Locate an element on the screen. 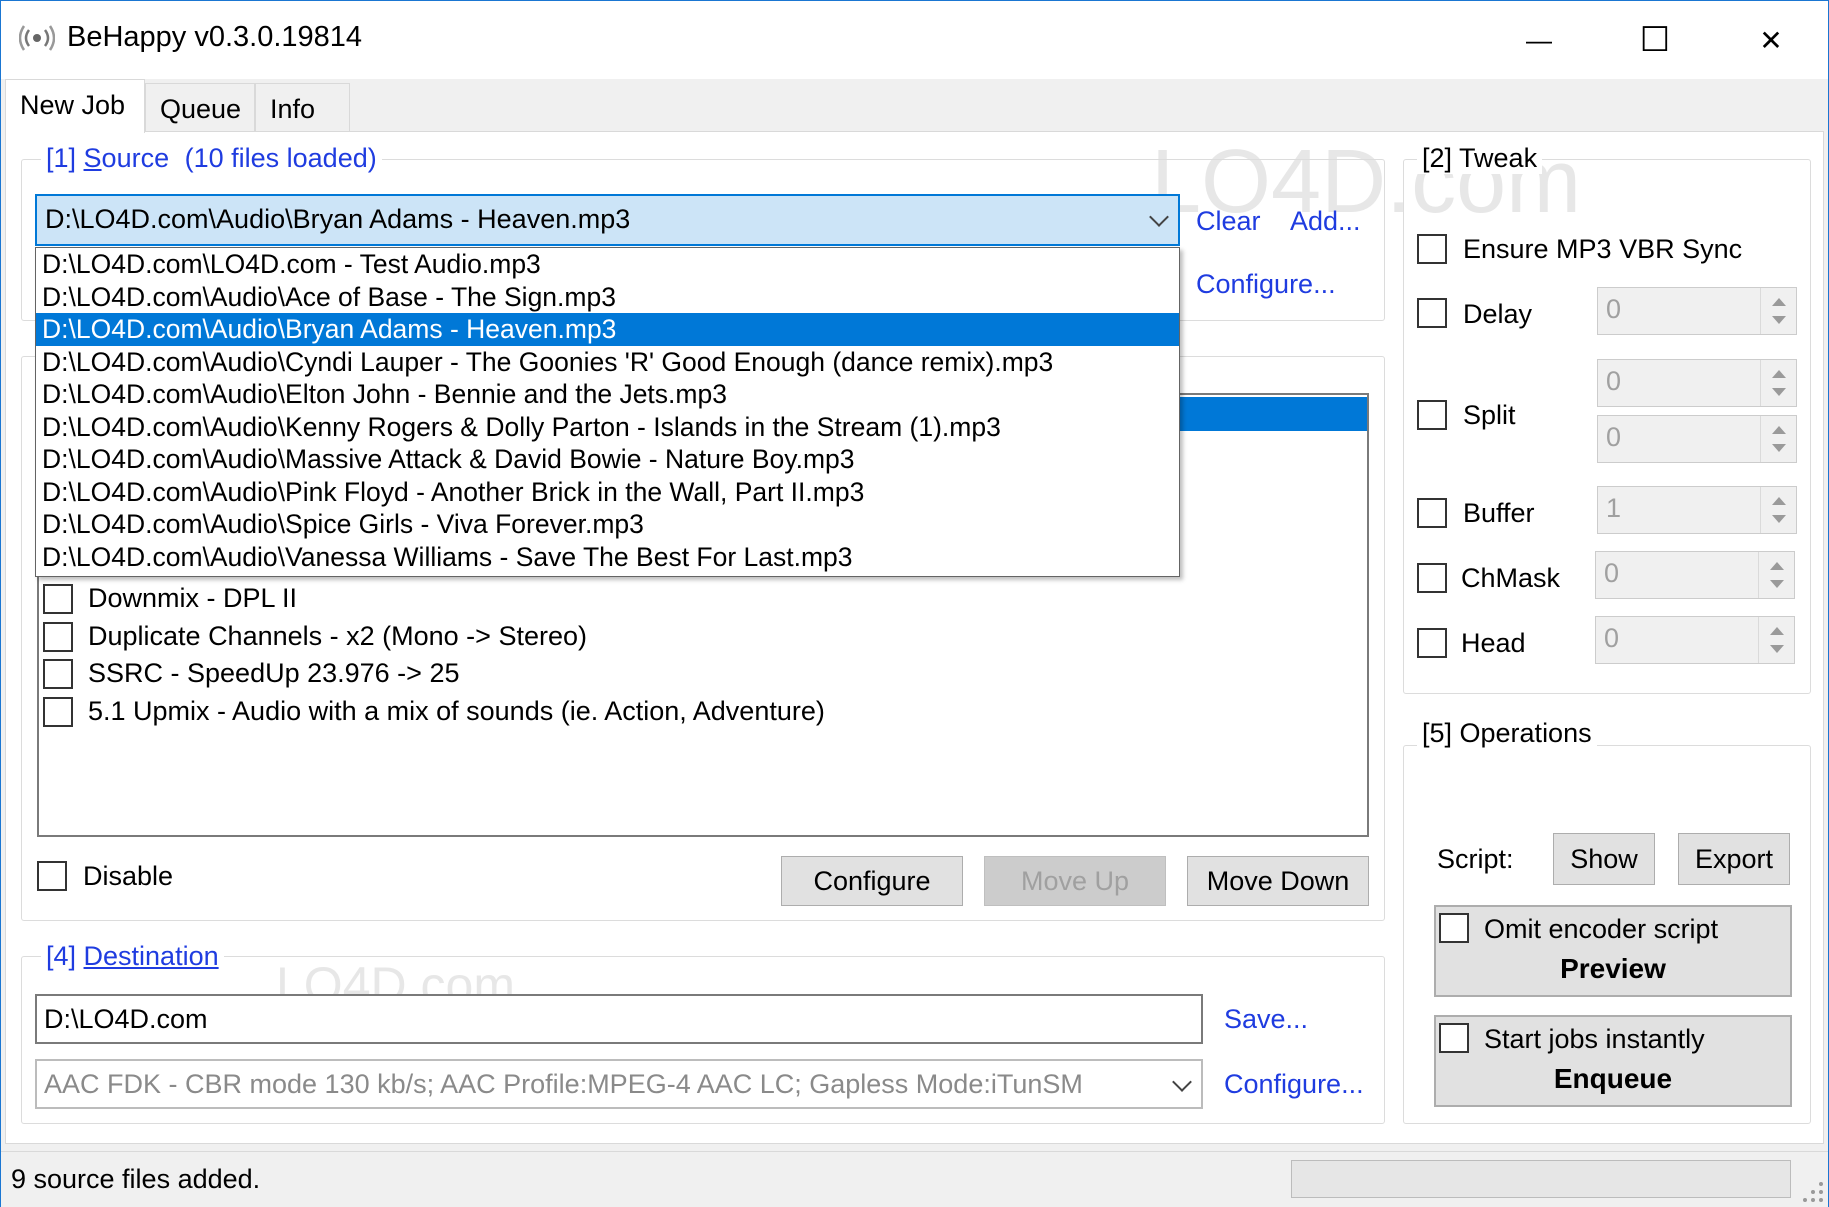 The width and height of the screenshot is (1829, 1207). tab-new-job: New Job is located at coordinates (75, 106).